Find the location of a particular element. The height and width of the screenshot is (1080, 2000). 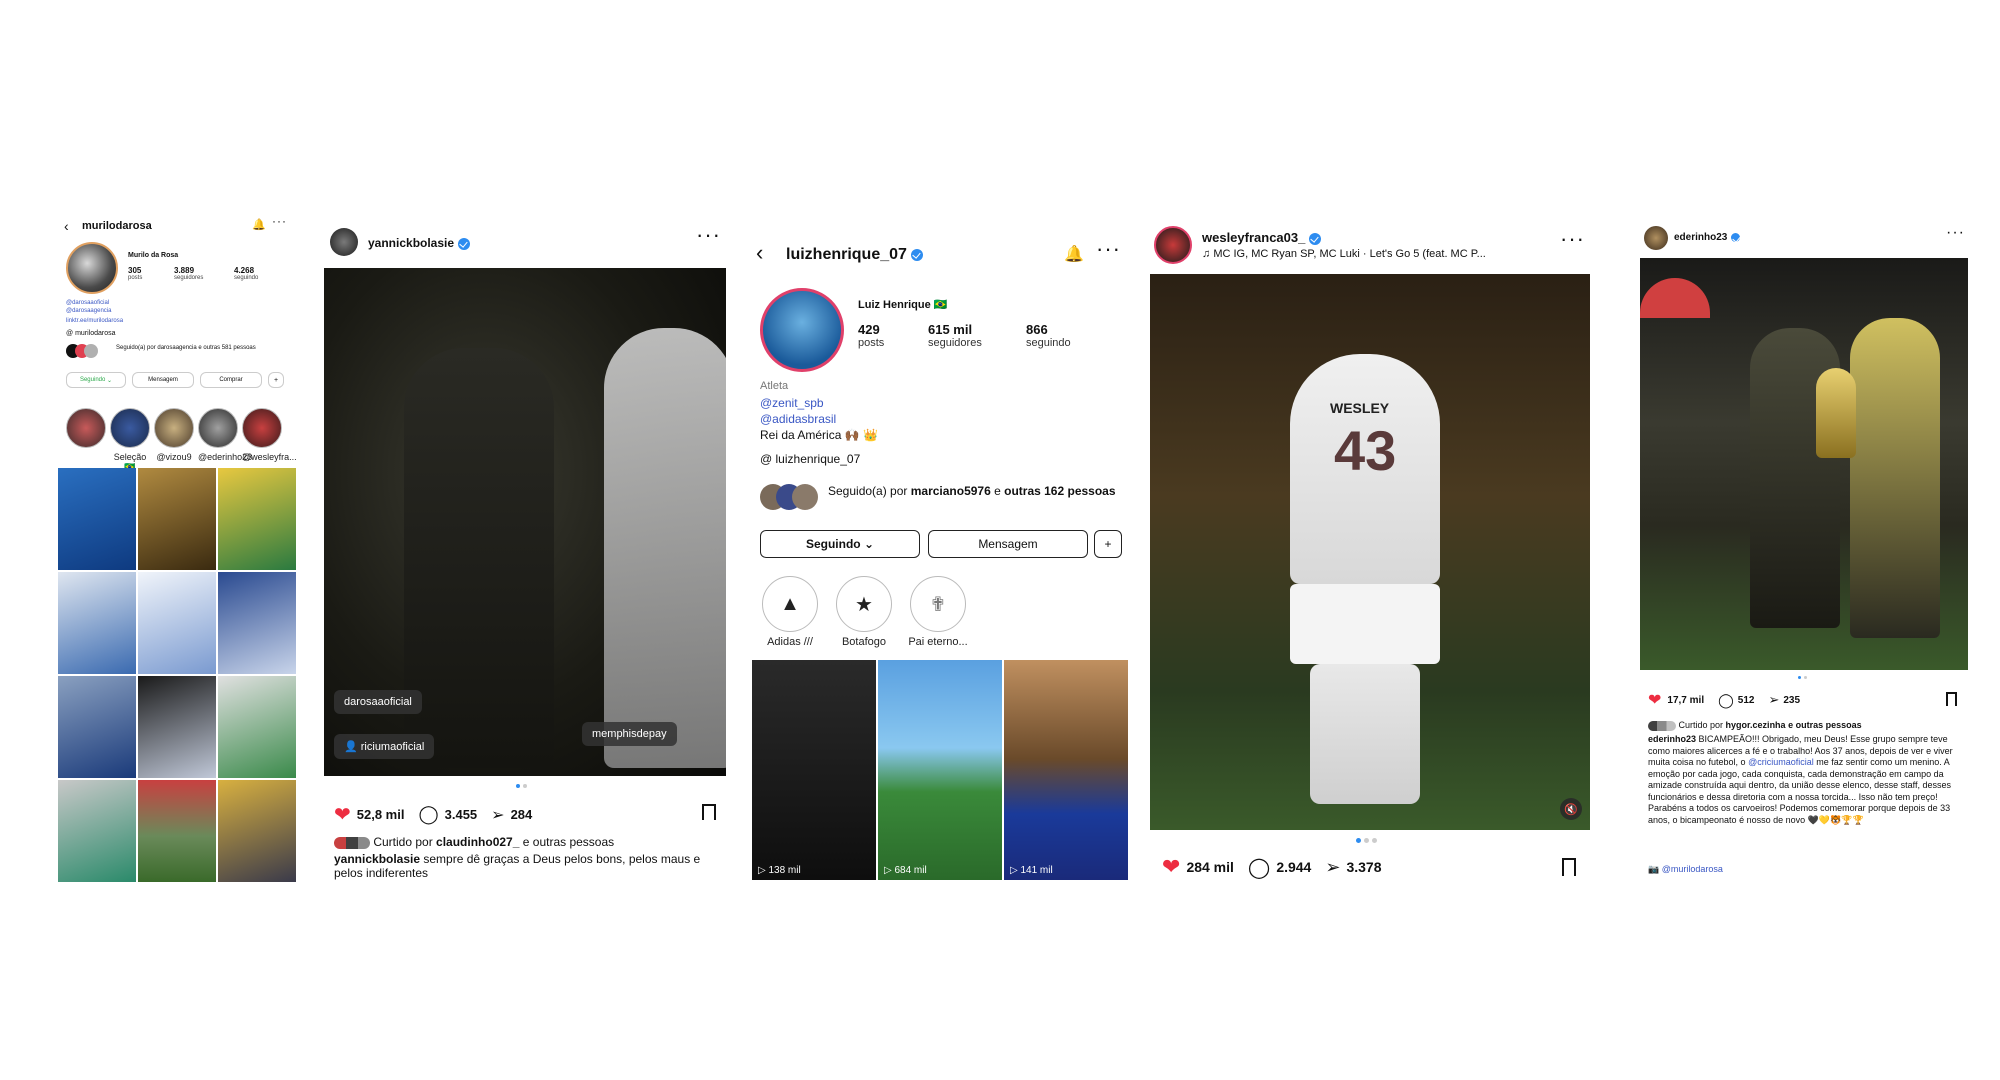

tagged-user: 📷 @murilodarosa is located at coordinates (1685, 869).